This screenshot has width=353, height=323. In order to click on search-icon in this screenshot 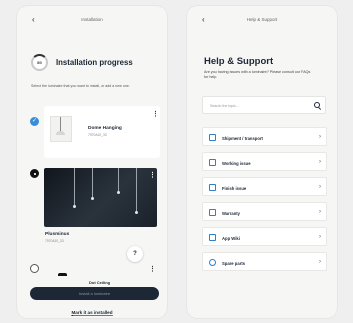, I will do `click(317, 105)`.